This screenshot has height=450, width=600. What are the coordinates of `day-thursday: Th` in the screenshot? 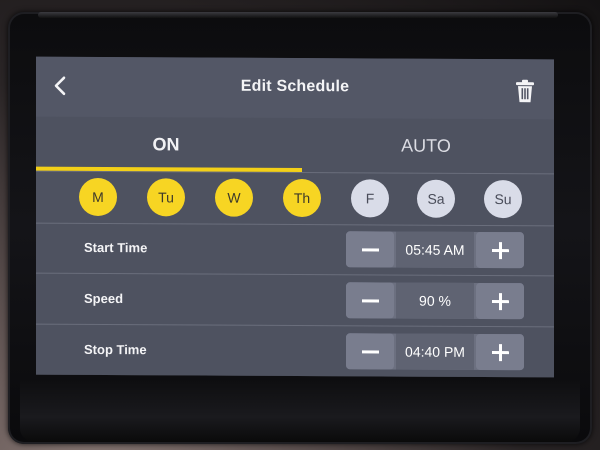 It's located at (302, 198).